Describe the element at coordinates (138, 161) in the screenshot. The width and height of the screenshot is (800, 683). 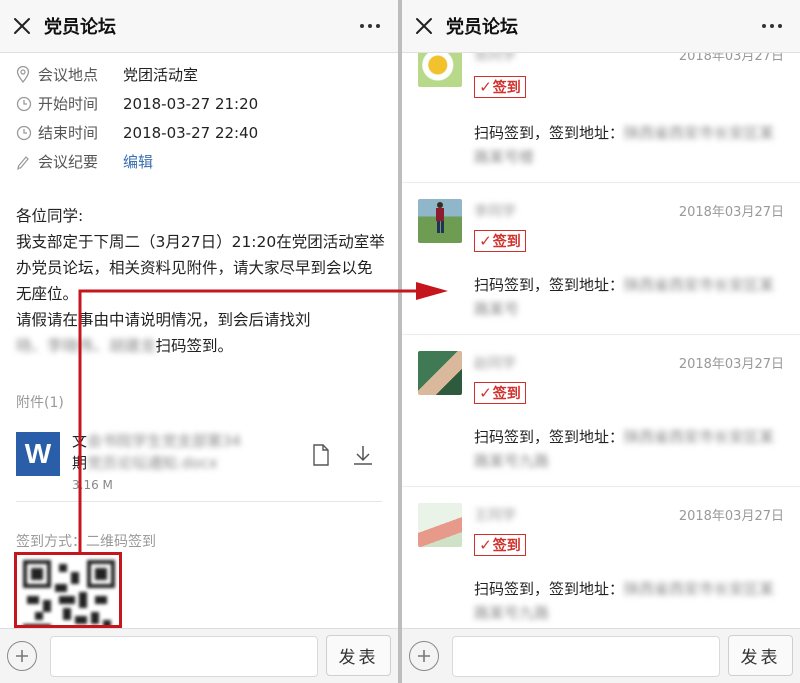
I see `edit-minutes-link: 编辑` at that location.